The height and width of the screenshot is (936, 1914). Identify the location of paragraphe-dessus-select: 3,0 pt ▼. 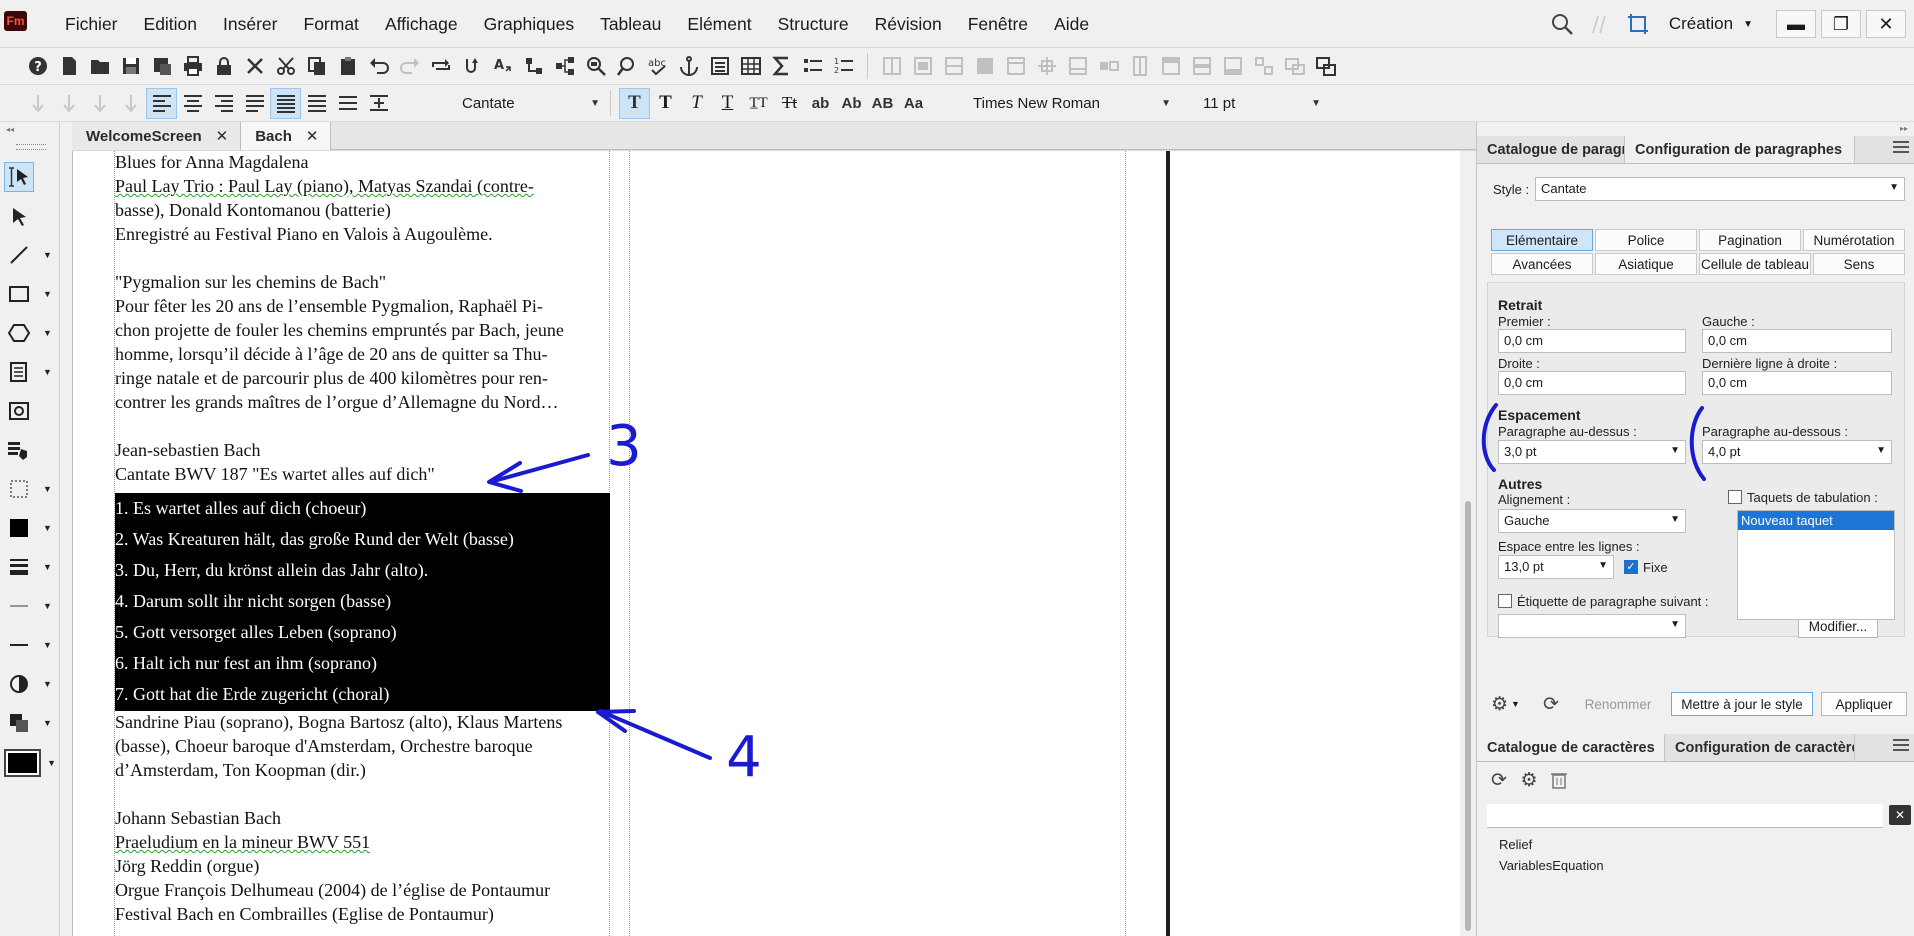
(1592, 452).